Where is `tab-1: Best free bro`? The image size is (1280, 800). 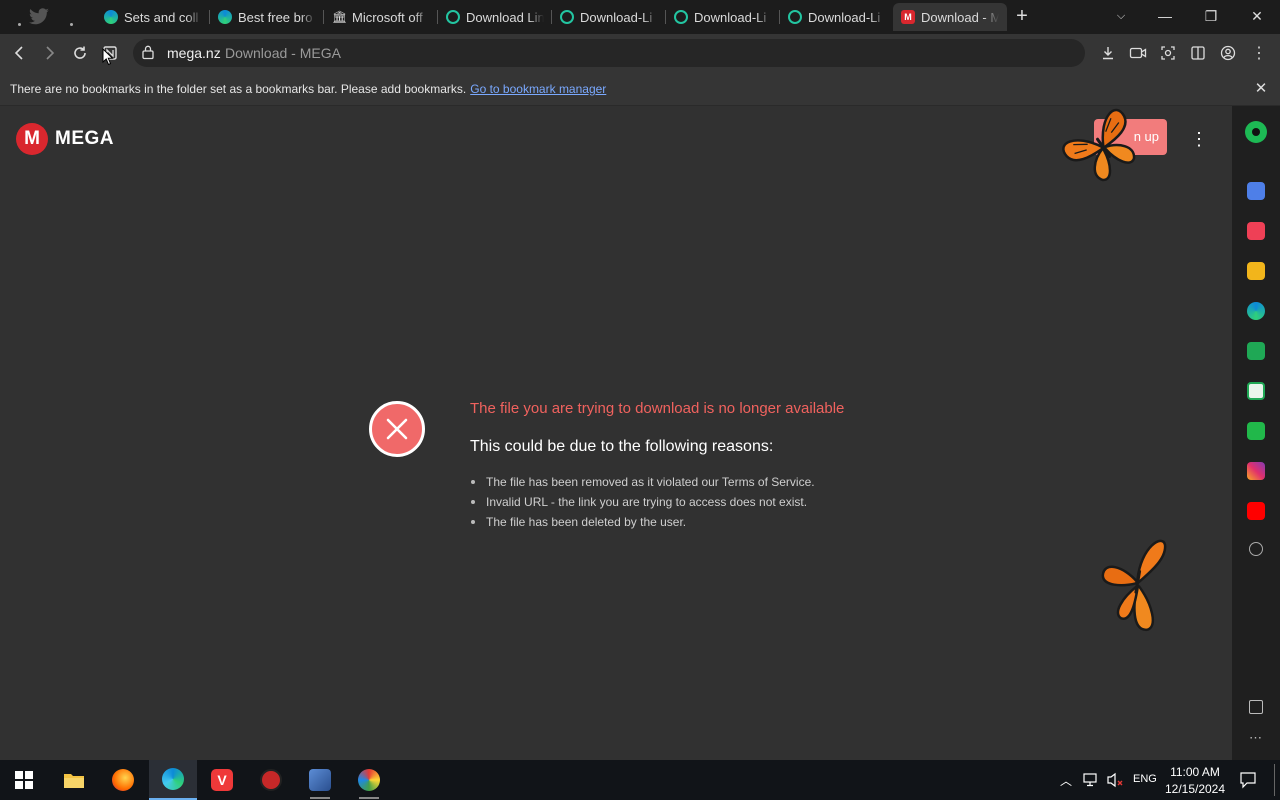 tab-1: Best free bro is located at coordinates (267, 17).